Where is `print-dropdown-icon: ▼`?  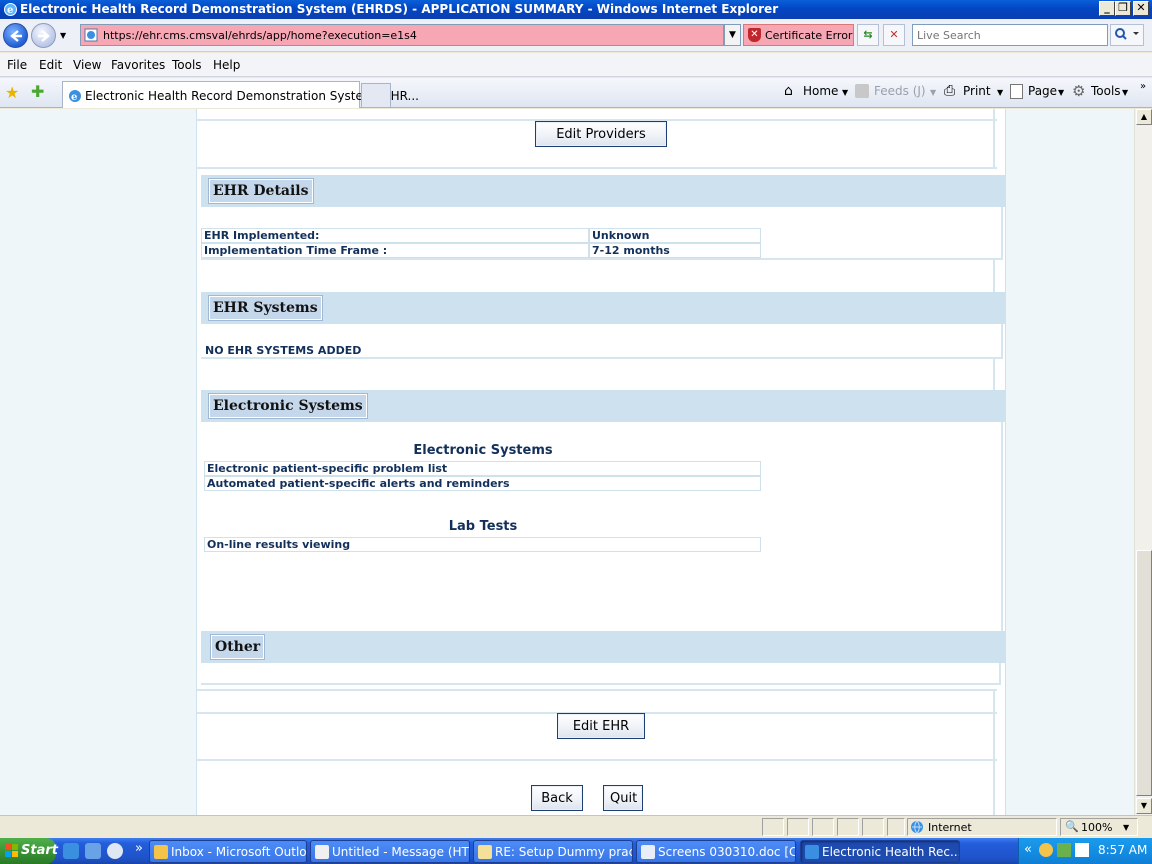
print-dropdown-icon: ▼ is located at coordinates (1000, 92).